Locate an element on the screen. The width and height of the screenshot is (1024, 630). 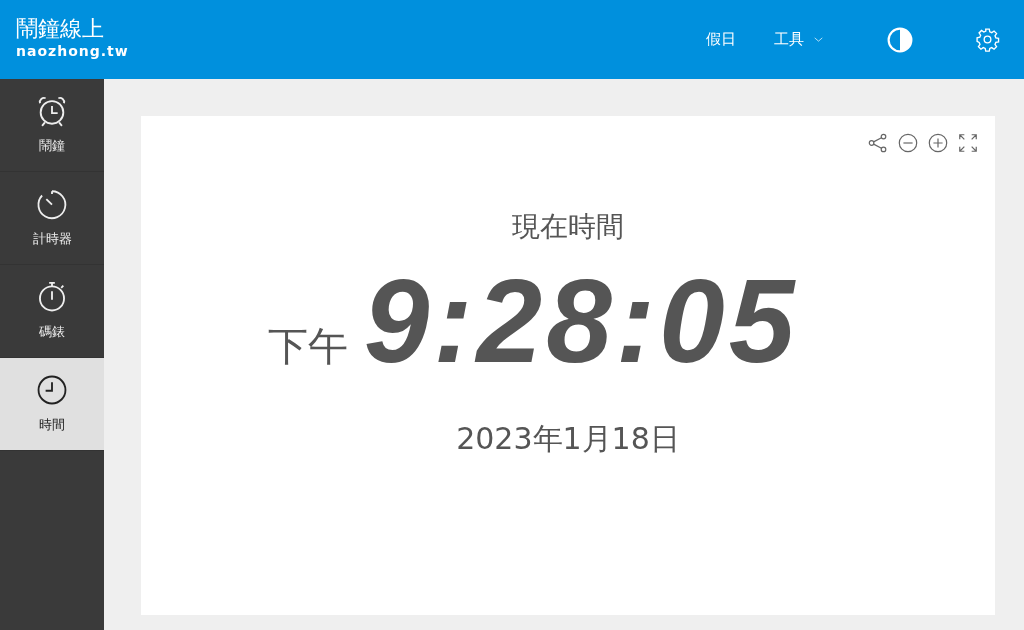
contrast-icon is located at coordinates (900, 39).